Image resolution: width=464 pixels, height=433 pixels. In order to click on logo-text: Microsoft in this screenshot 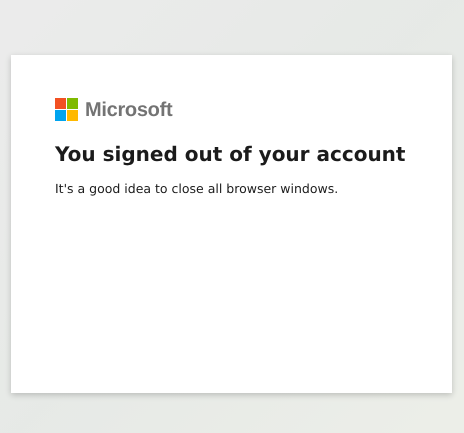, I will do `click(128, 110)`.